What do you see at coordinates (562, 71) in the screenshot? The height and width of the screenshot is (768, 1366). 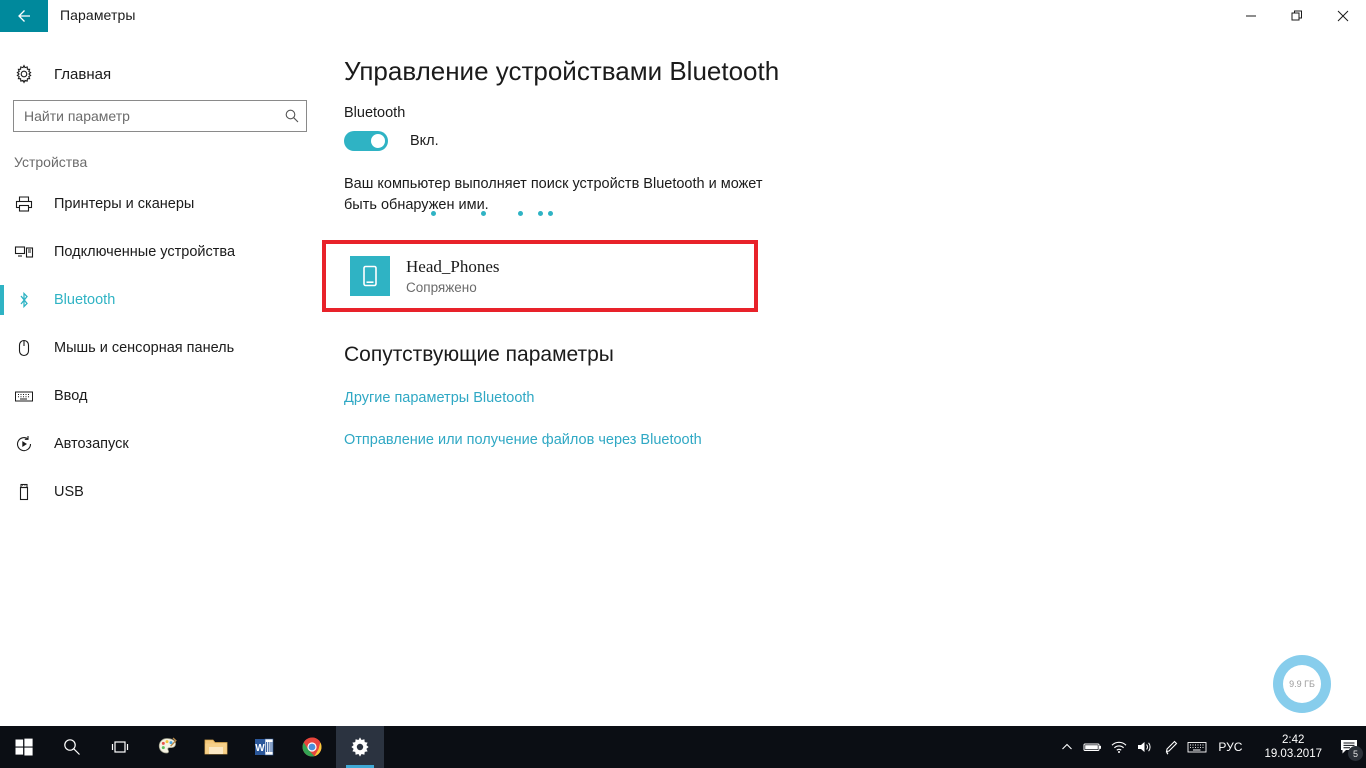 I see `page-title: Управление устройствами Bluetooth` at bounding box center [562, 71].